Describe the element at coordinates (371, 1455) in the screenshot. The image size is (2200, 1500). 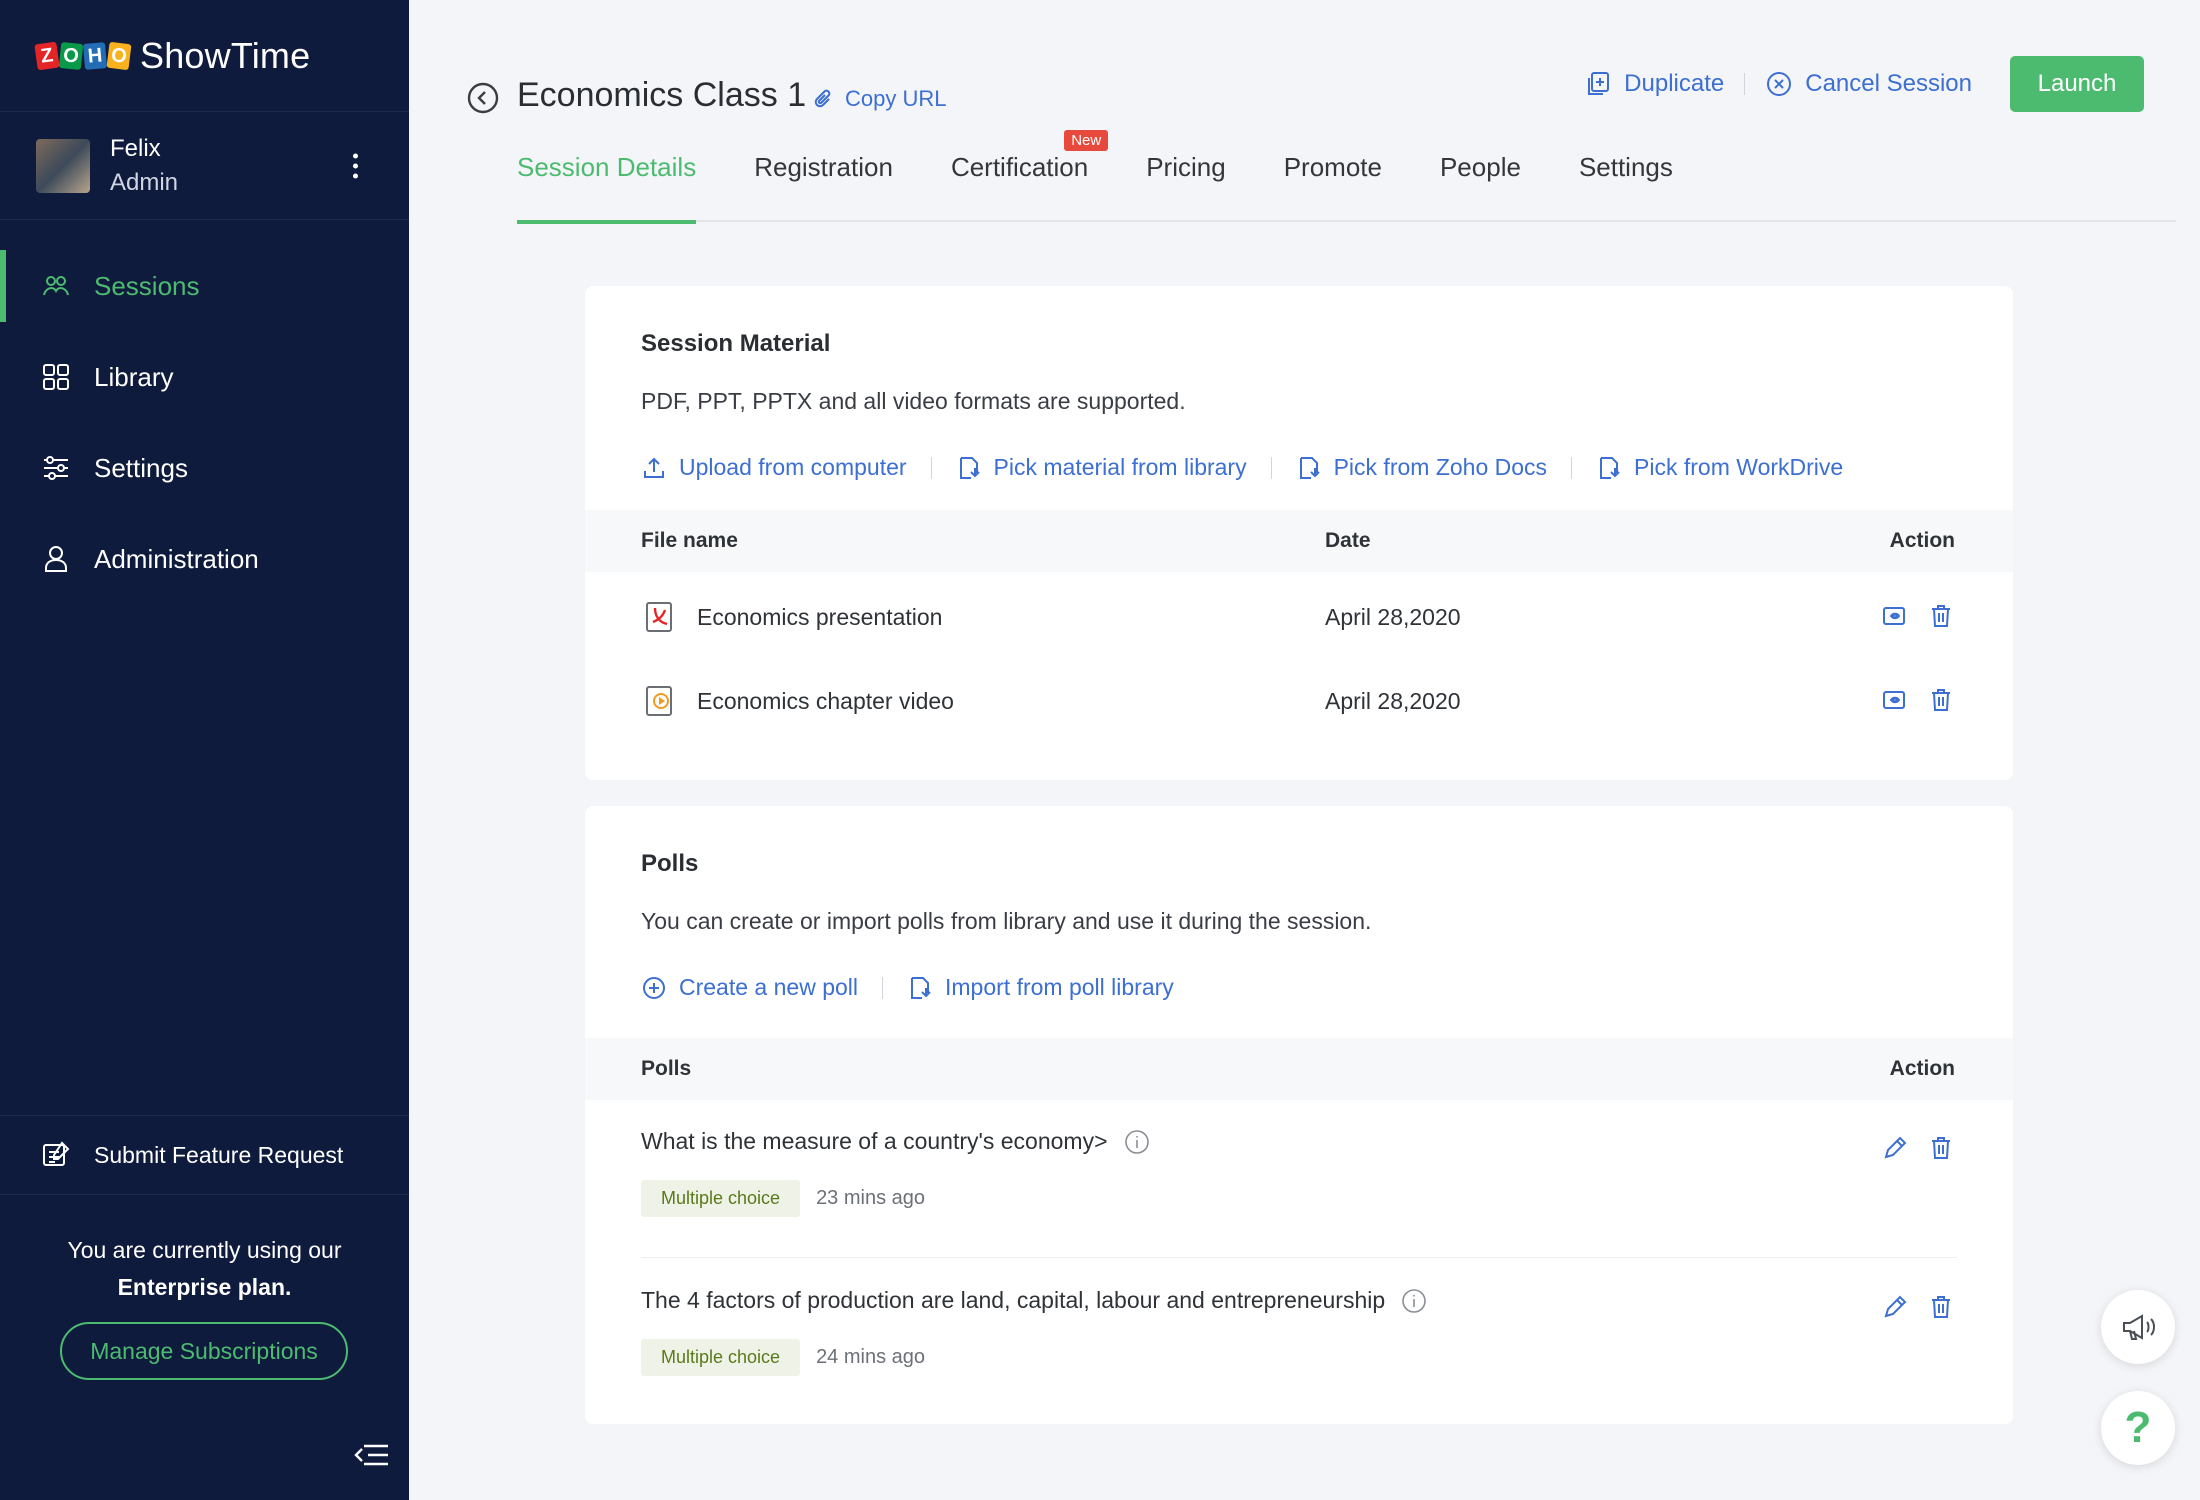
I see `collapse-sidebar-icon` at that location.